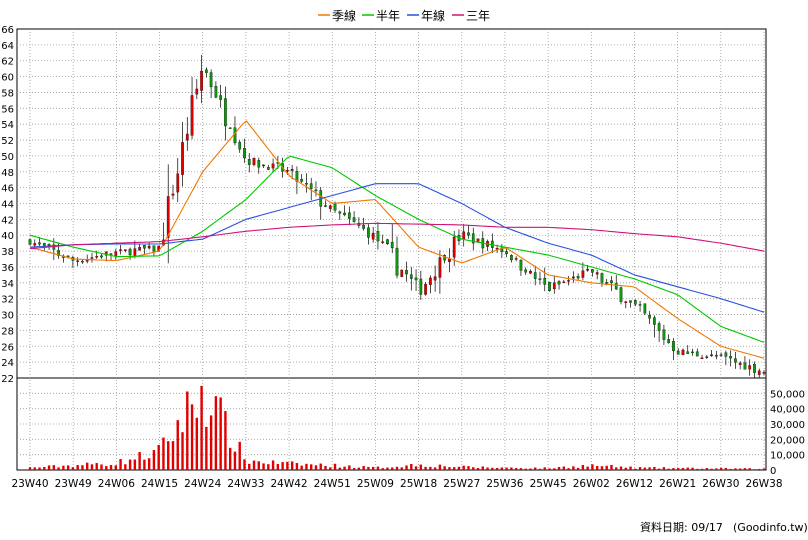  What do you see at coordinates (770, 527) in the screenshot?
I see `footer-source: (Goodinfo.tw)` at bounding box center [770, 527].